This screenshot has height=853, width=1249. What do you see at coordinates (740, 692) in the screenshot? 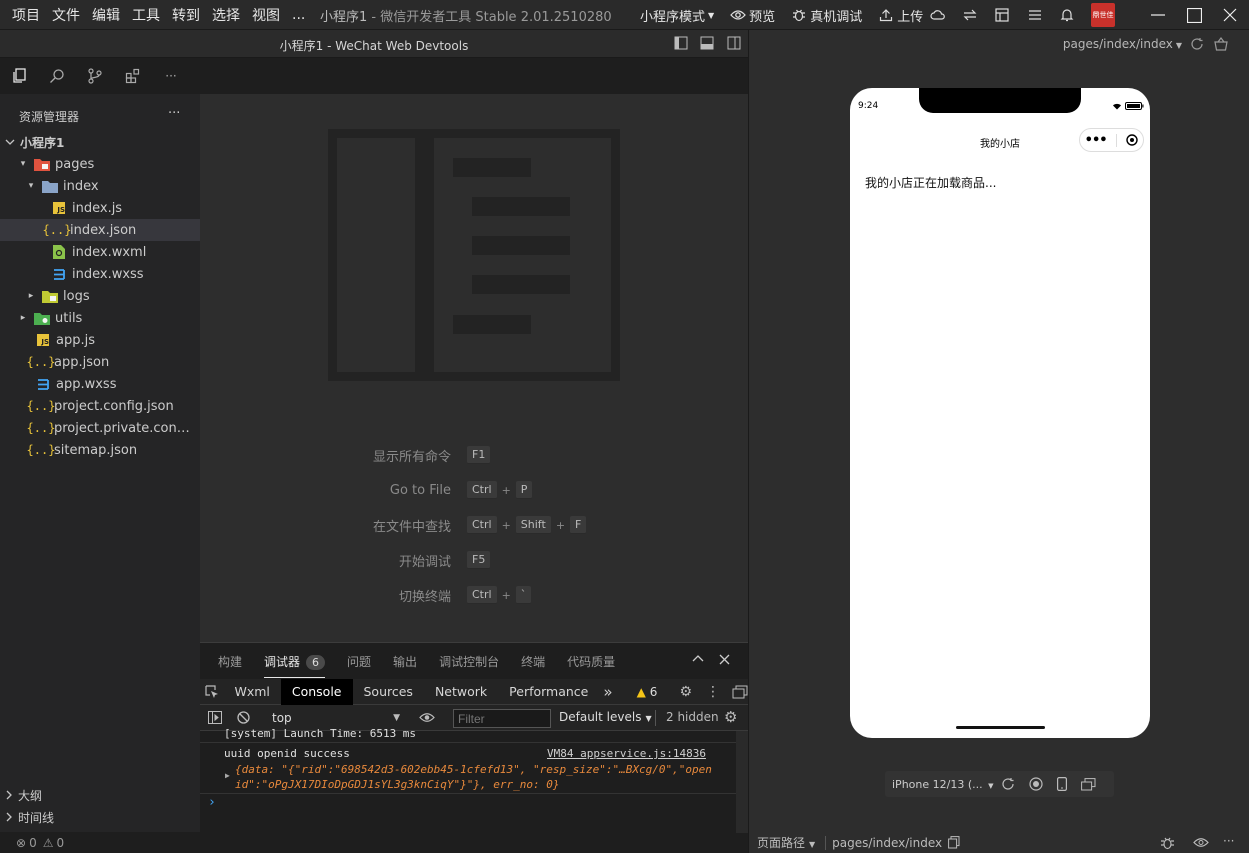
I see `dock-icon` at bounding box center [740, 692].